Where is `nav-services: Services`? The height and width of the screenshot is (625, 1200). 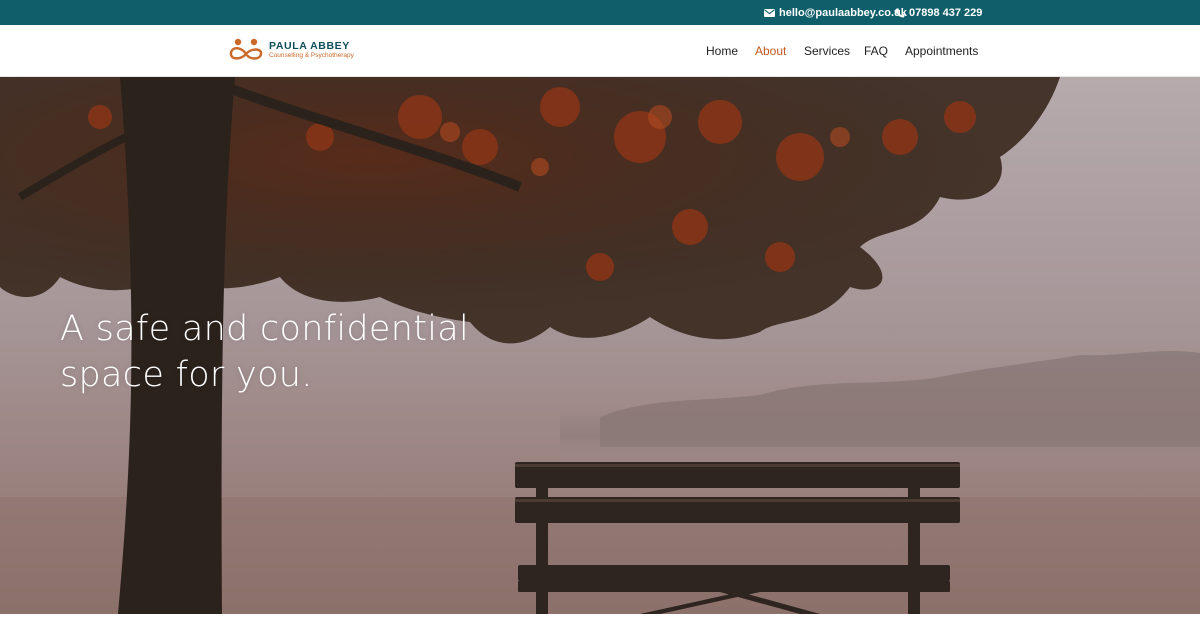 nav-services: Services is located at coordinates (827, 50).